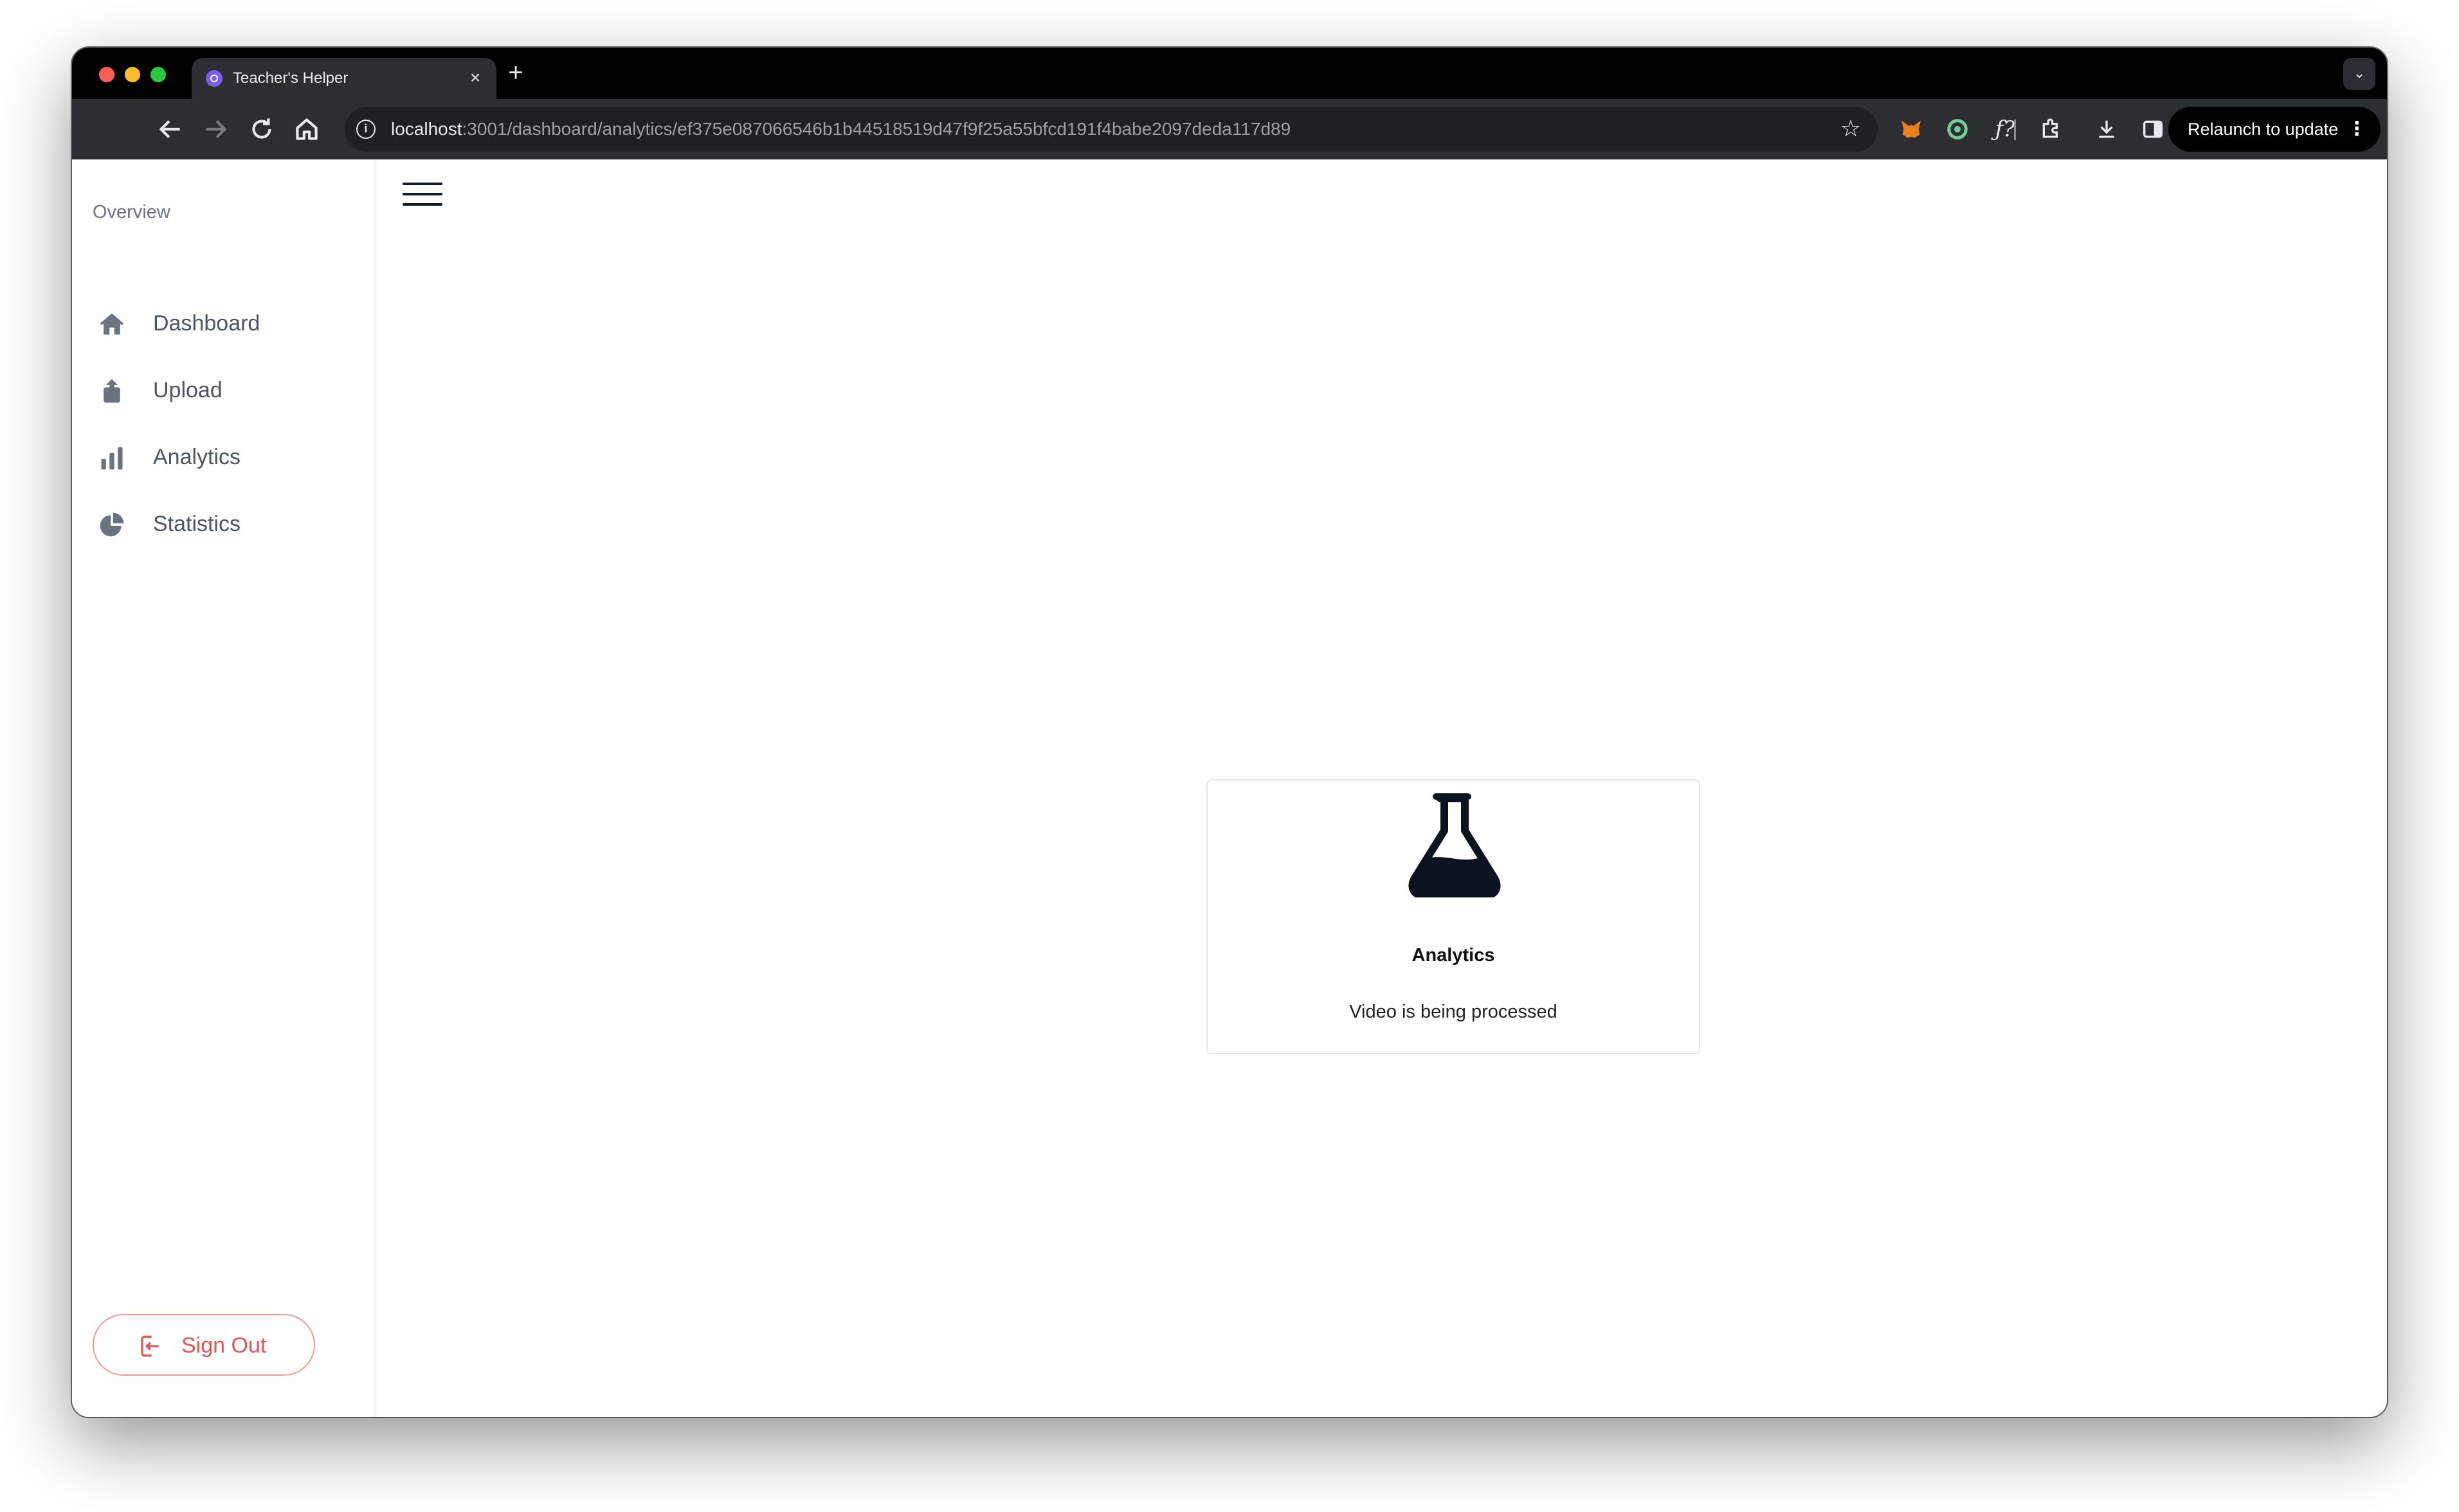  What do you see at coordinates (106, 74) in the screenshot?
I see `close-window-button` at bounding box center [106, 74].